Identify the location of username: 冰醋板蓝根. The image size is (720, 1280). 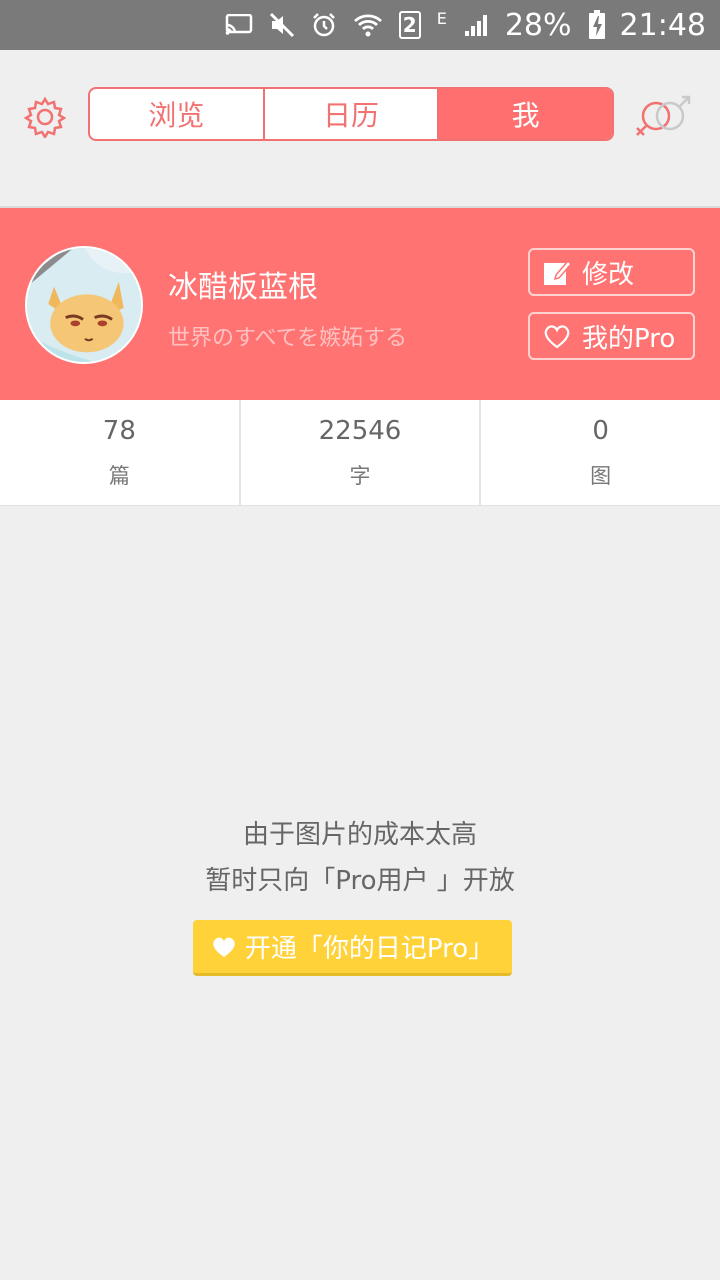
(243, 287).